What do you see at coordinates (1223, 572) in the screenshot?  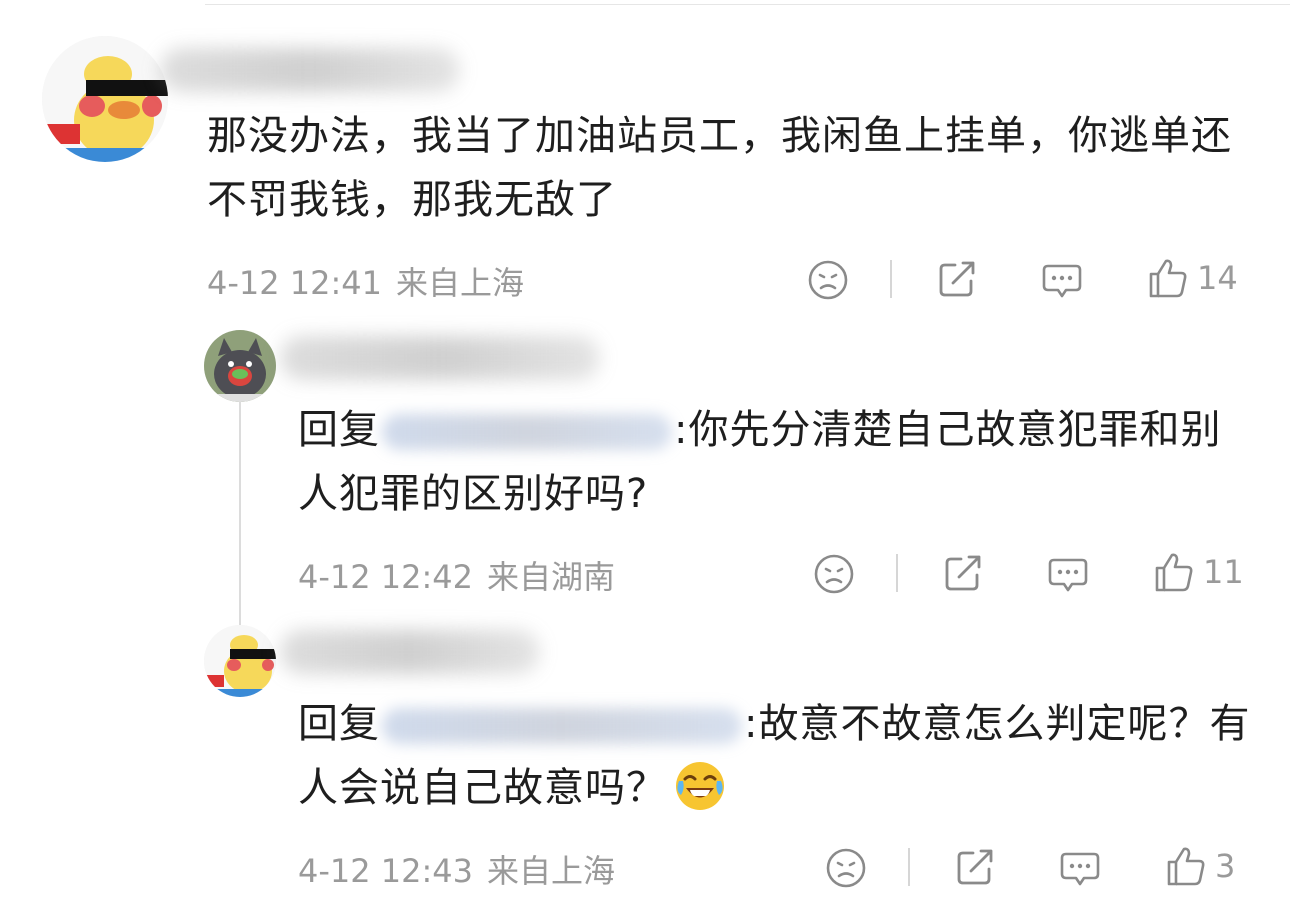 I see `like-count: 11` at bounding box center [1223, 572].